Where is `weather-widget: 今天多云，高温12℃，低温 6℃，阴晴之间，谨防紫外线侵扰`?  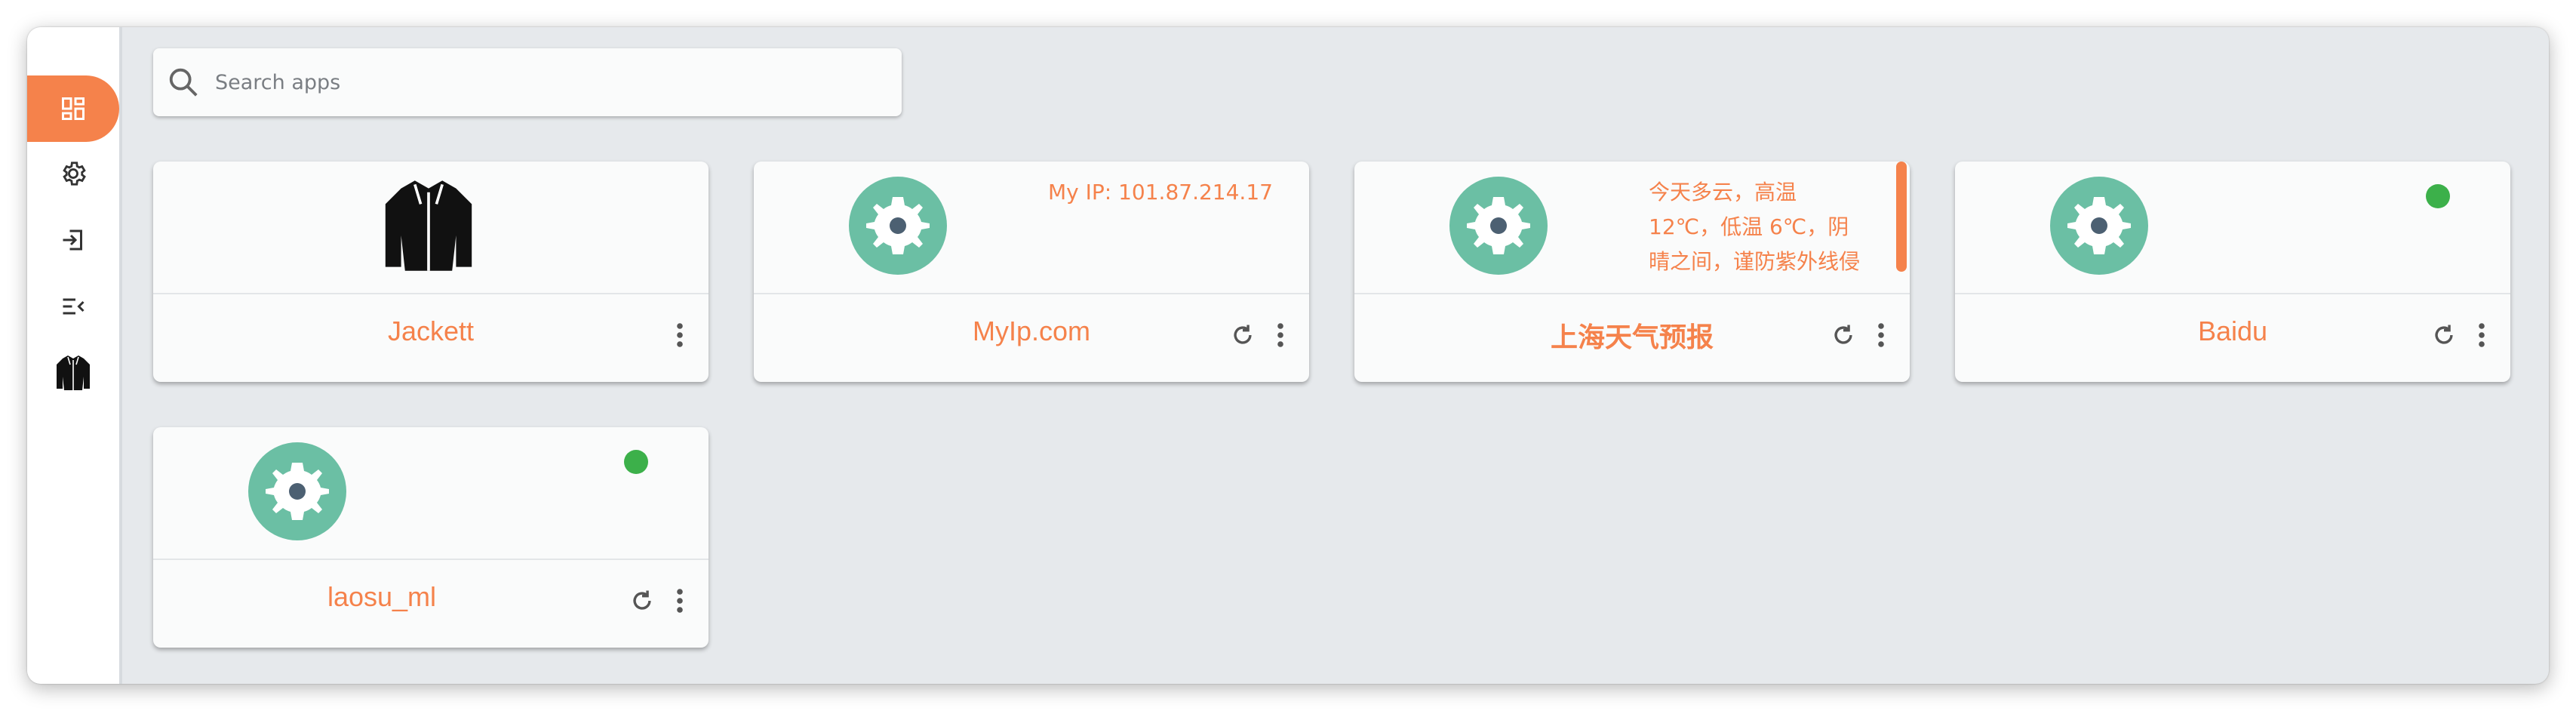 weather-widget: 今天多云，高温12℃，低温 6℃，阴晴之间，谨防紫外线侵扰 is located at coordinates (1755, 232).